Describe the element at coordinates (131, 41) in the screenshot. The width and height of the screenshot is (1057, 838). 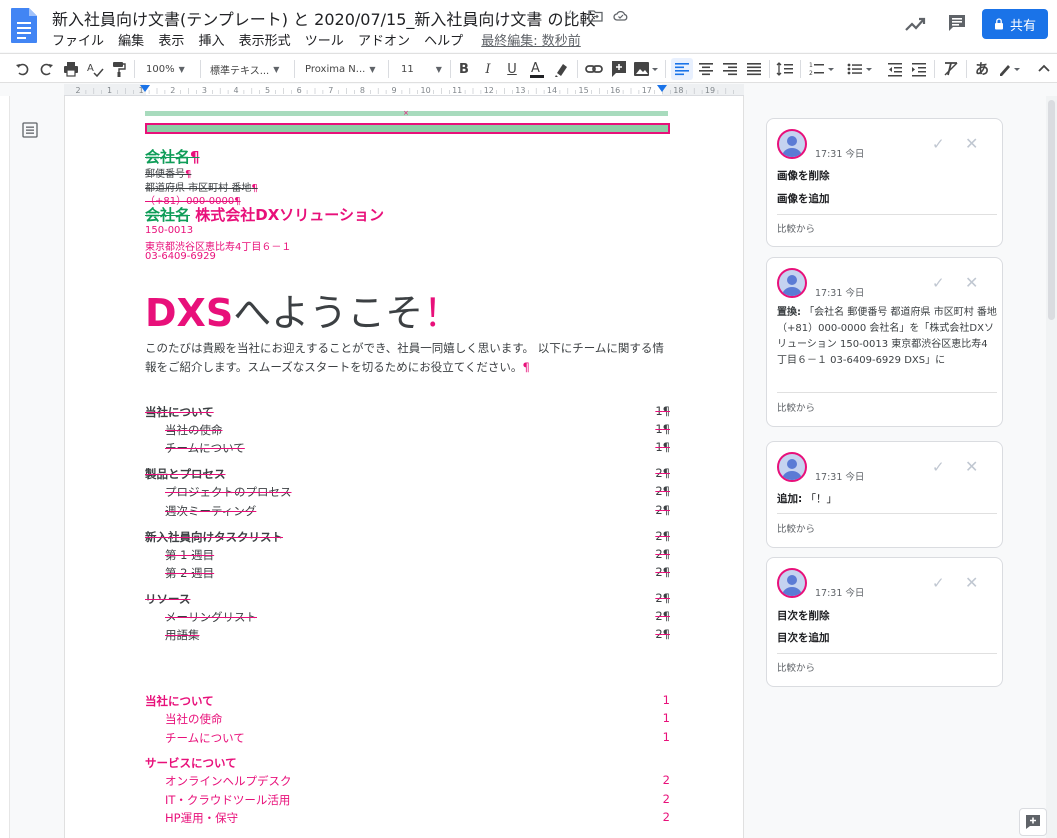
I see `menu-edit: 編集` at that location.